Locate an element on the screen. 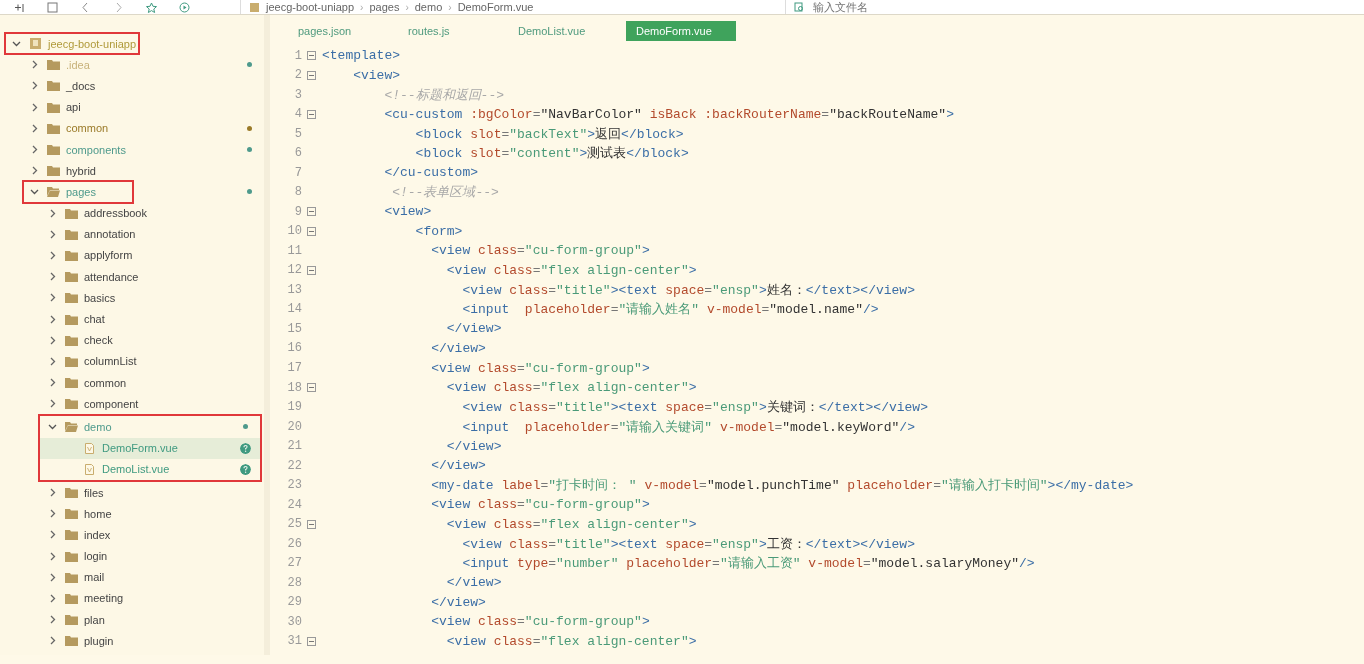  line-number: 26 is located at coordinates (294, 543).